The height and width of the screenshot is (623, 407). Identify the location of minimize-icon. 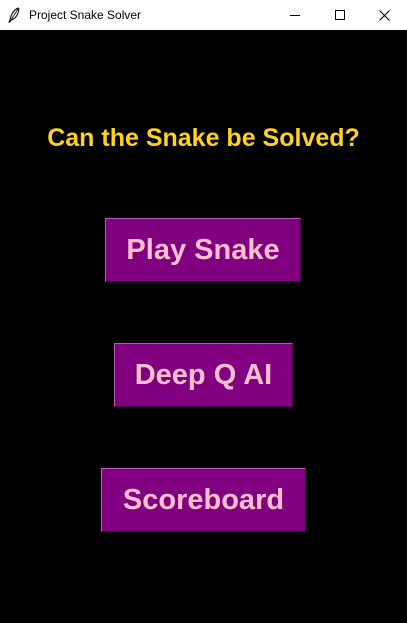
(295, 15).